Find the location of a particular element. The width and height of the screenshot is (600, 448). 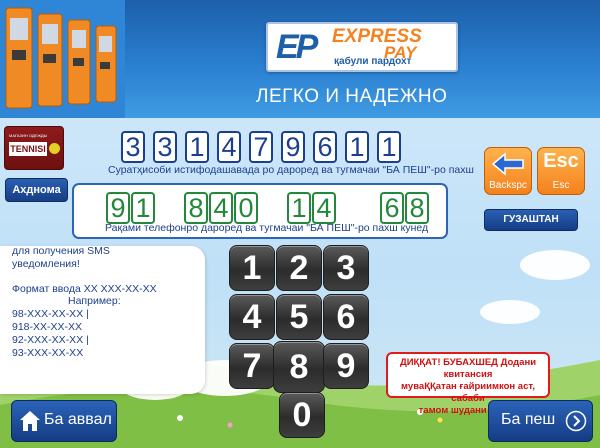

warning-line: ДИҚҚАТ! БУБАХШЕД Додани квитансия is located at coordinates (468, 368).